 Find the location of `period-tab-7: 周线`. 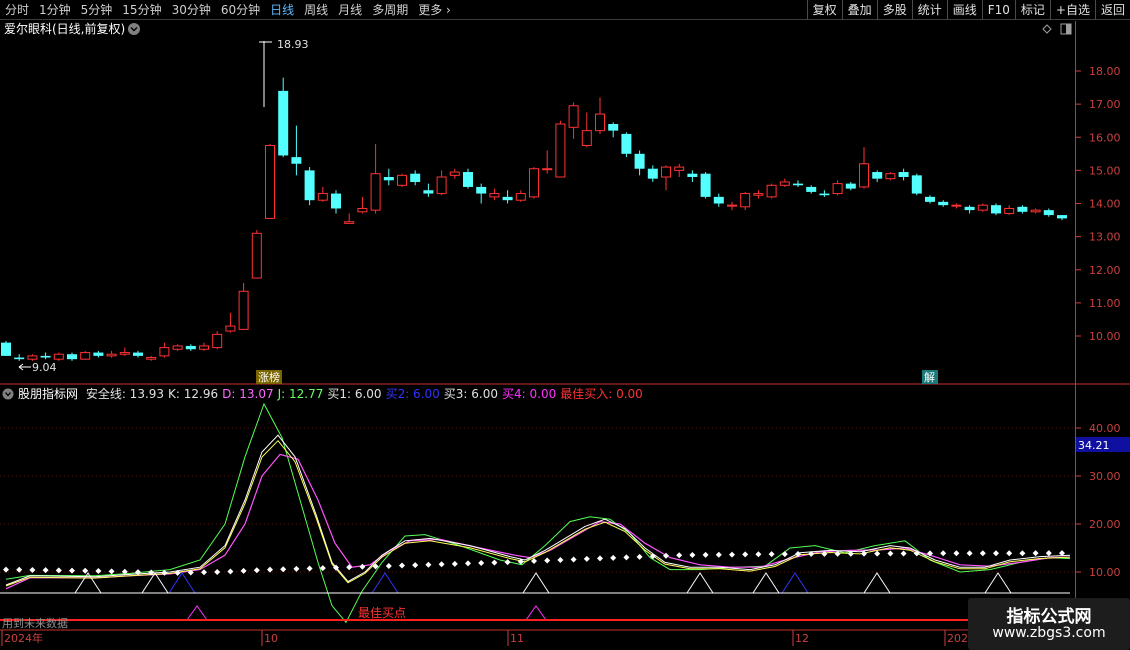

period-tab-7: 周线 is located at coordinates (316, 10).